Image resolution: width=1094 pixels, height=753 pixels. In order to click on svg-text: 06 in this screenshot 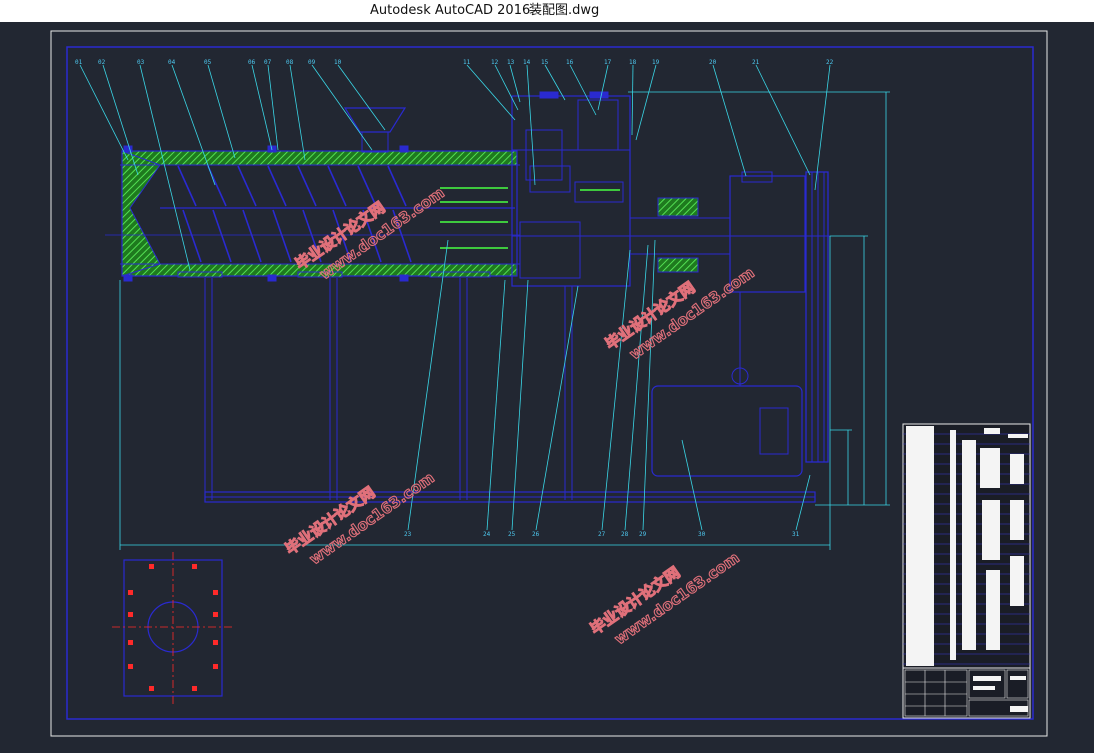, I will do `click(252, 62)`.